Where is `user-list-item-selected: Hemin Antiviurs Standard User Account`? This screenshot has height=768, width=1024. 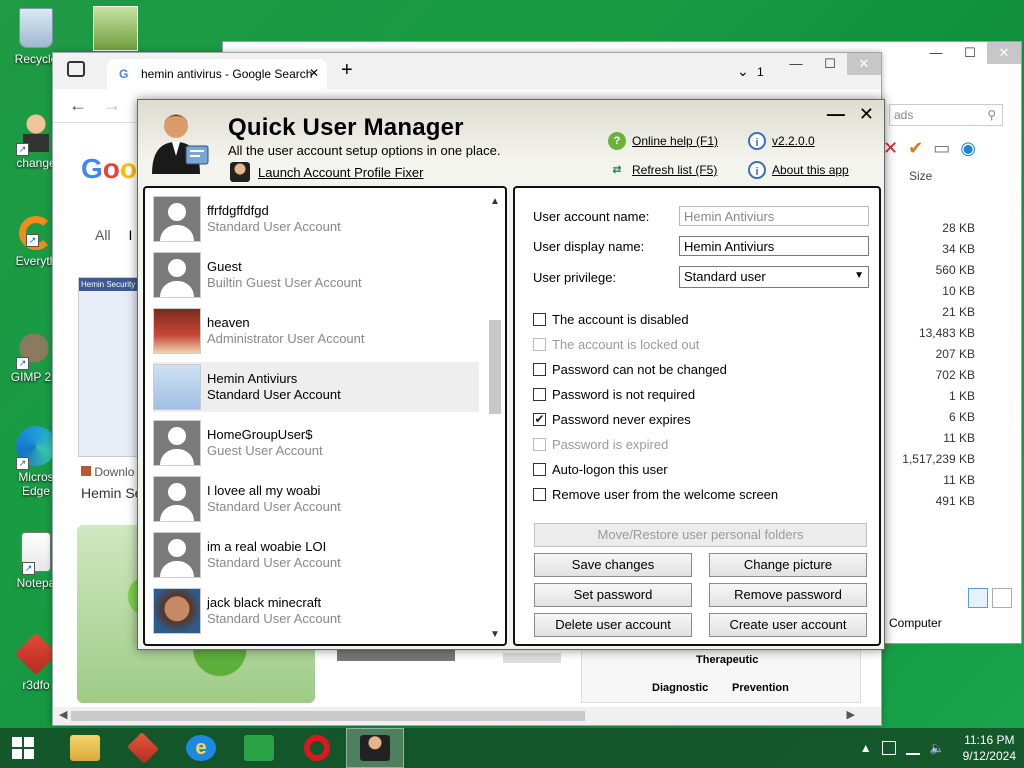
user-list-item-selected: Hemin Antiviurs Standard User Account is located at coordinates (316, 387).